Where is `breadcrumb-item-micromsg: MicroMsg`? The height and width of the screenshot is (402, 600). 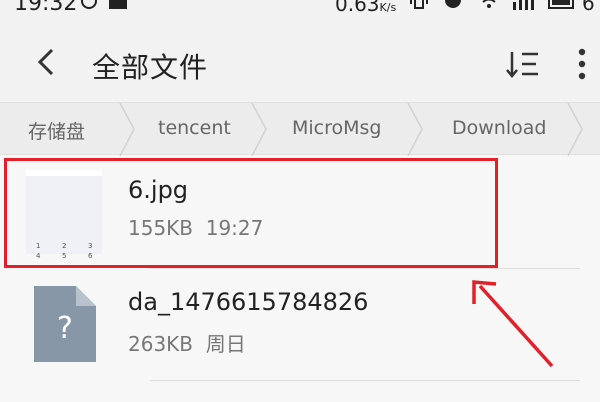 breadcrumb-item-micromsg: MicroMsg is located at coordinates (337, 128).